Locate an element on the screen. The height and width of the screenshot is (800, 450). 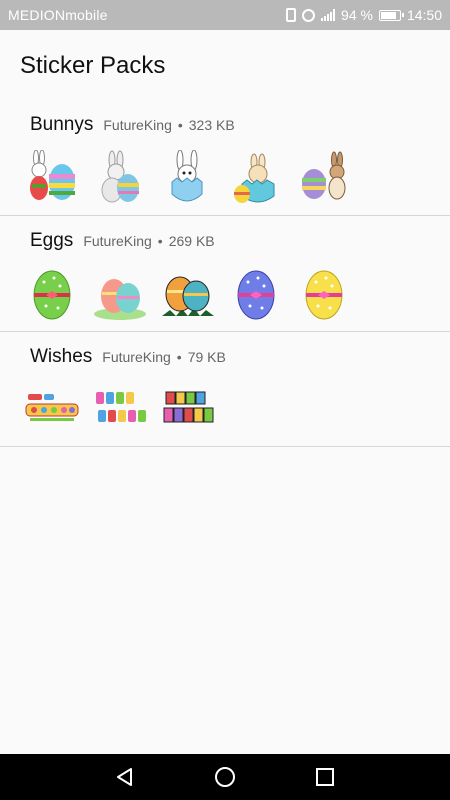
sticker-bunny-holding-egg is located at coordinates (120, 178).